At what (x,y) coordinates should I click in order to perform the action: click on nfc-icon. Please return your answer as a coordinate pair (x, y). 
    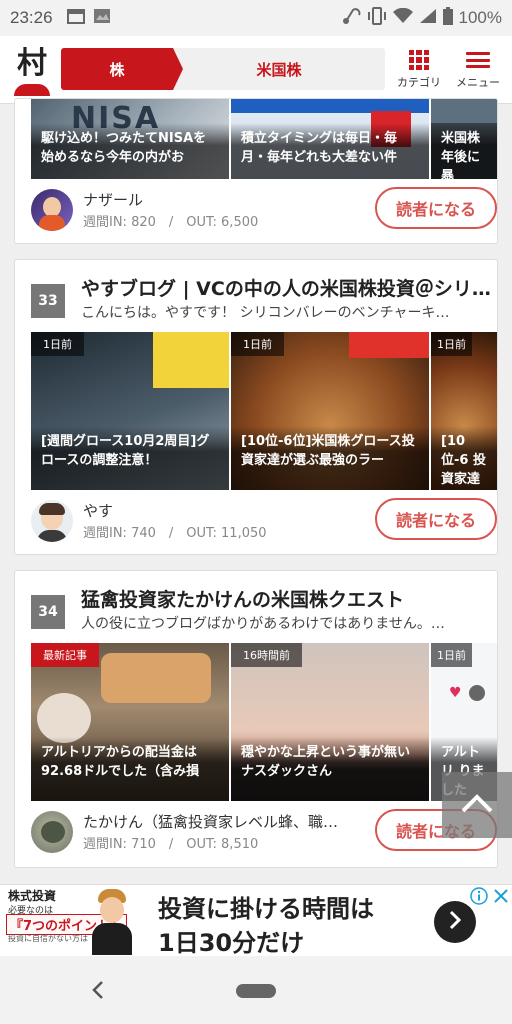
    Looking at the image, I should click on (351, 18).